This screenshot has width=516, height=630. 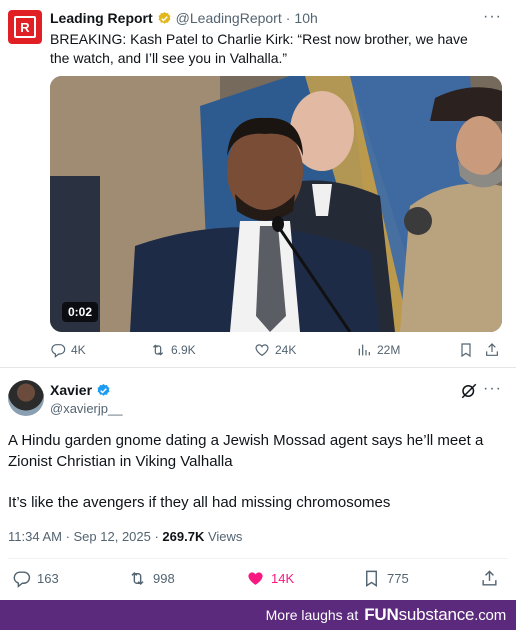 I want to click on tweet-actions: 163 998 14K 775, so click(x=258, y=581).